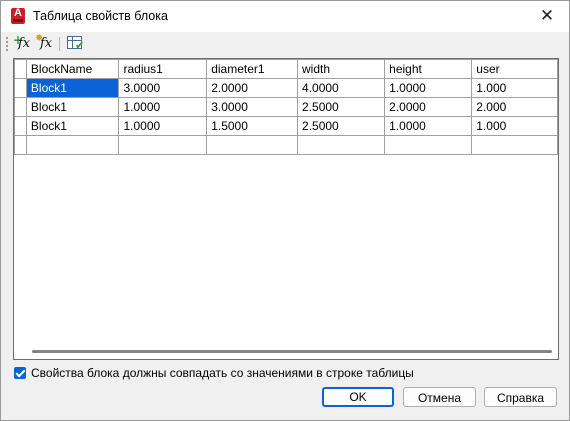 The height and width of the screenshot is (421, 570). Describe the element at coordinates (252, 69) in the screenshot. I see `column-header: diameter1` at that location.